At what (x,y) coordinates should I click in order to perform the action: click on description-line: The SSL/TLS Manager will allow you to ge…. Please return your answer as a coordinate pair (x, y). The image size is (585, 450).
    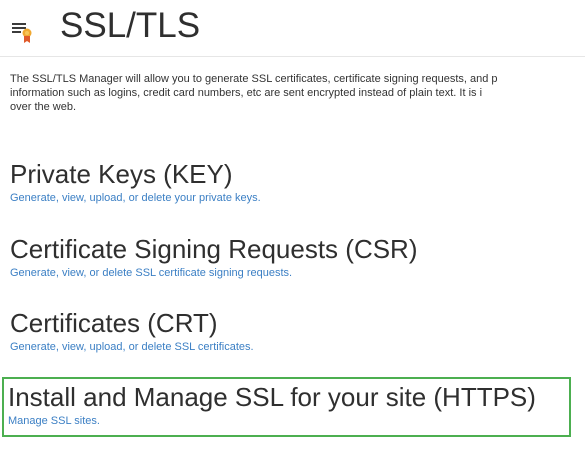
    Looking at the image, I should click on (254, 79).